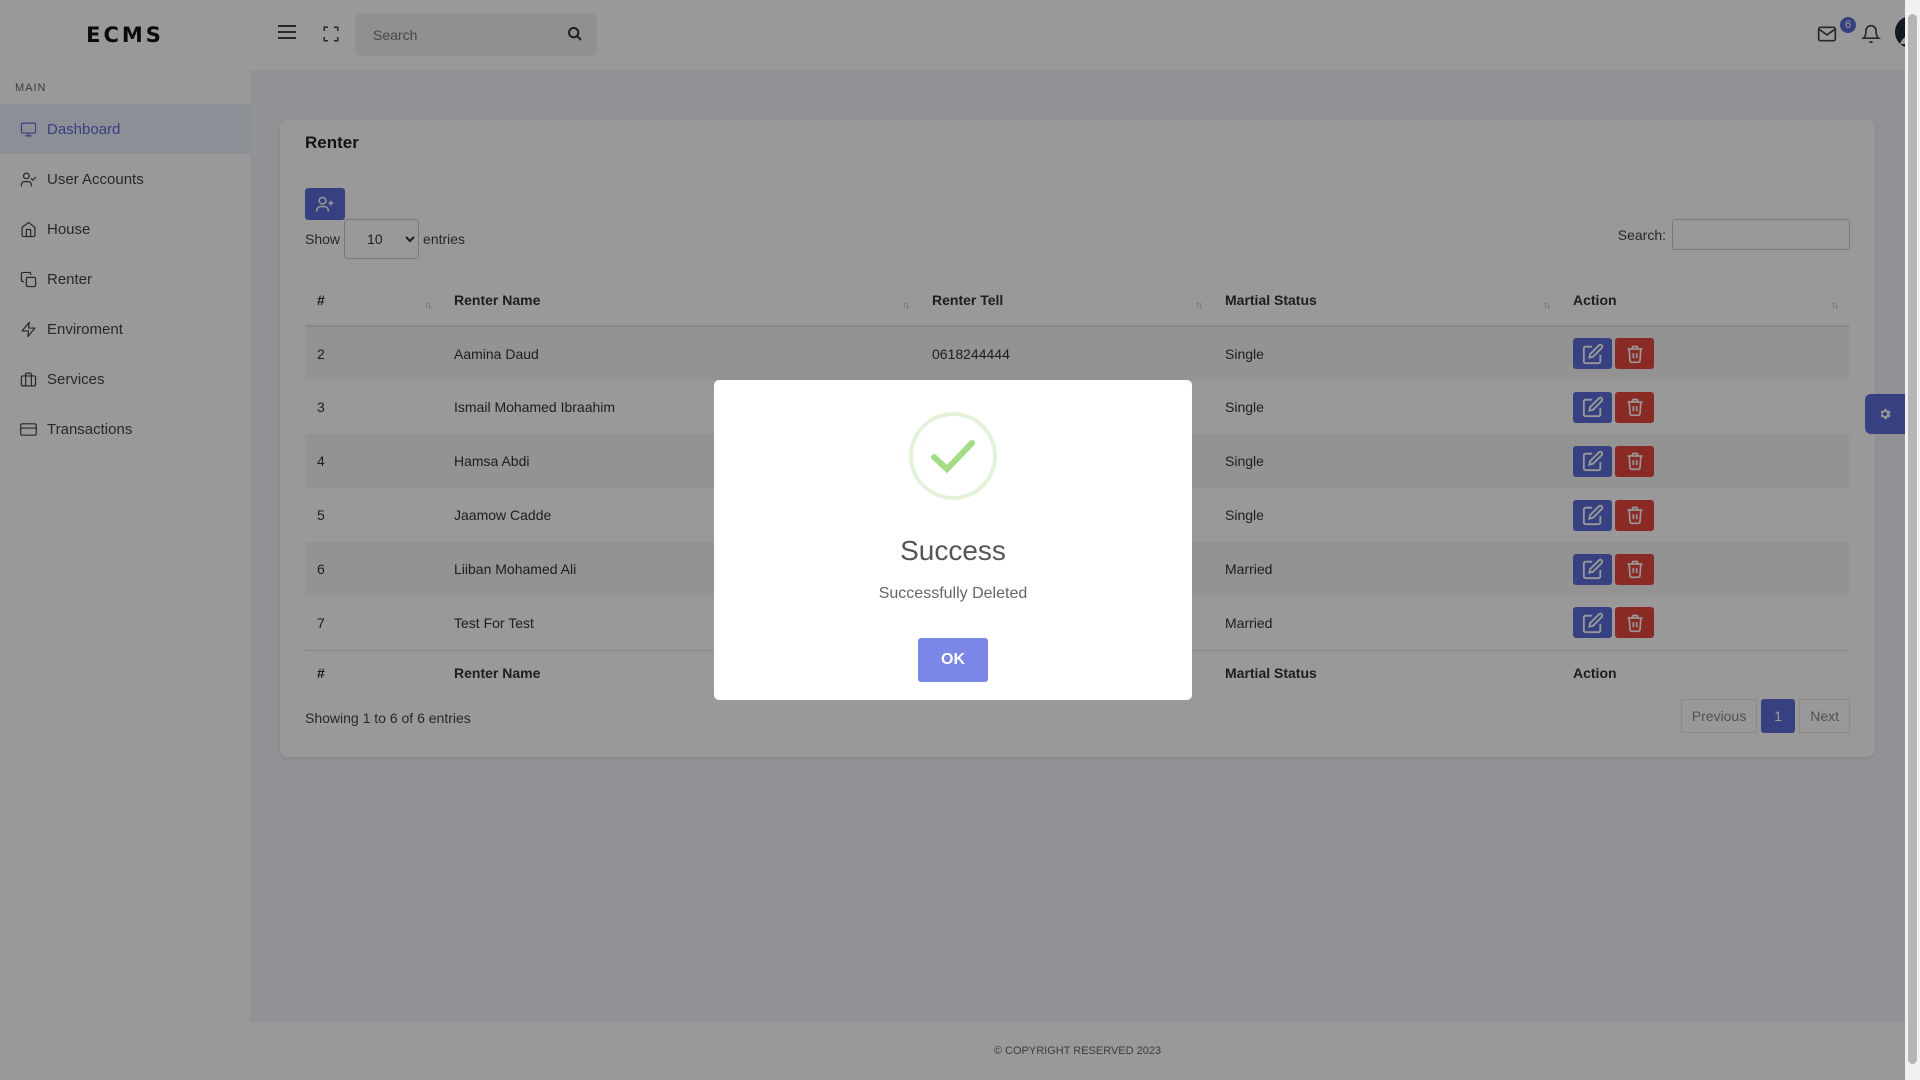  Describe the element at coordinates (953, 550) in the screenshot. I see `dialog-title: Success` at that location.